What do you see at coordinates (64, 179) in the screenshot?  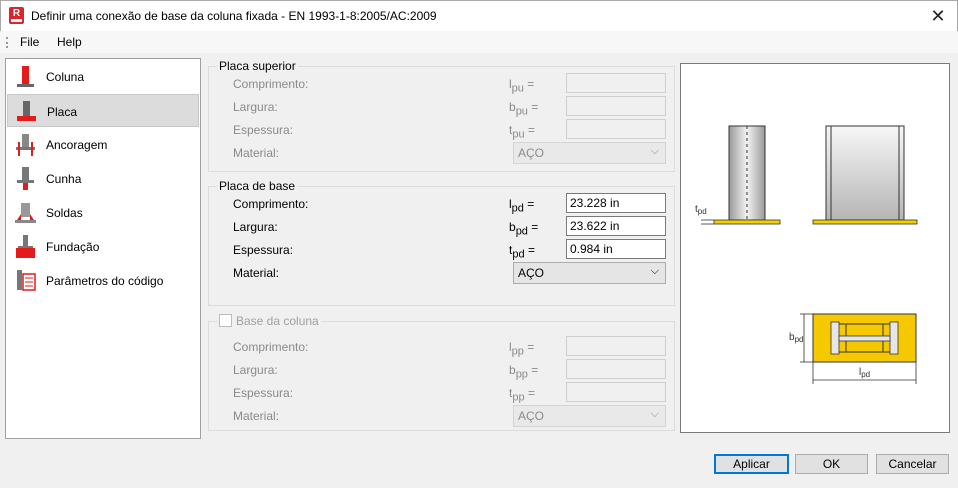 I see `sidebar-item-label: Cunha` at bounding box center [64, 179].